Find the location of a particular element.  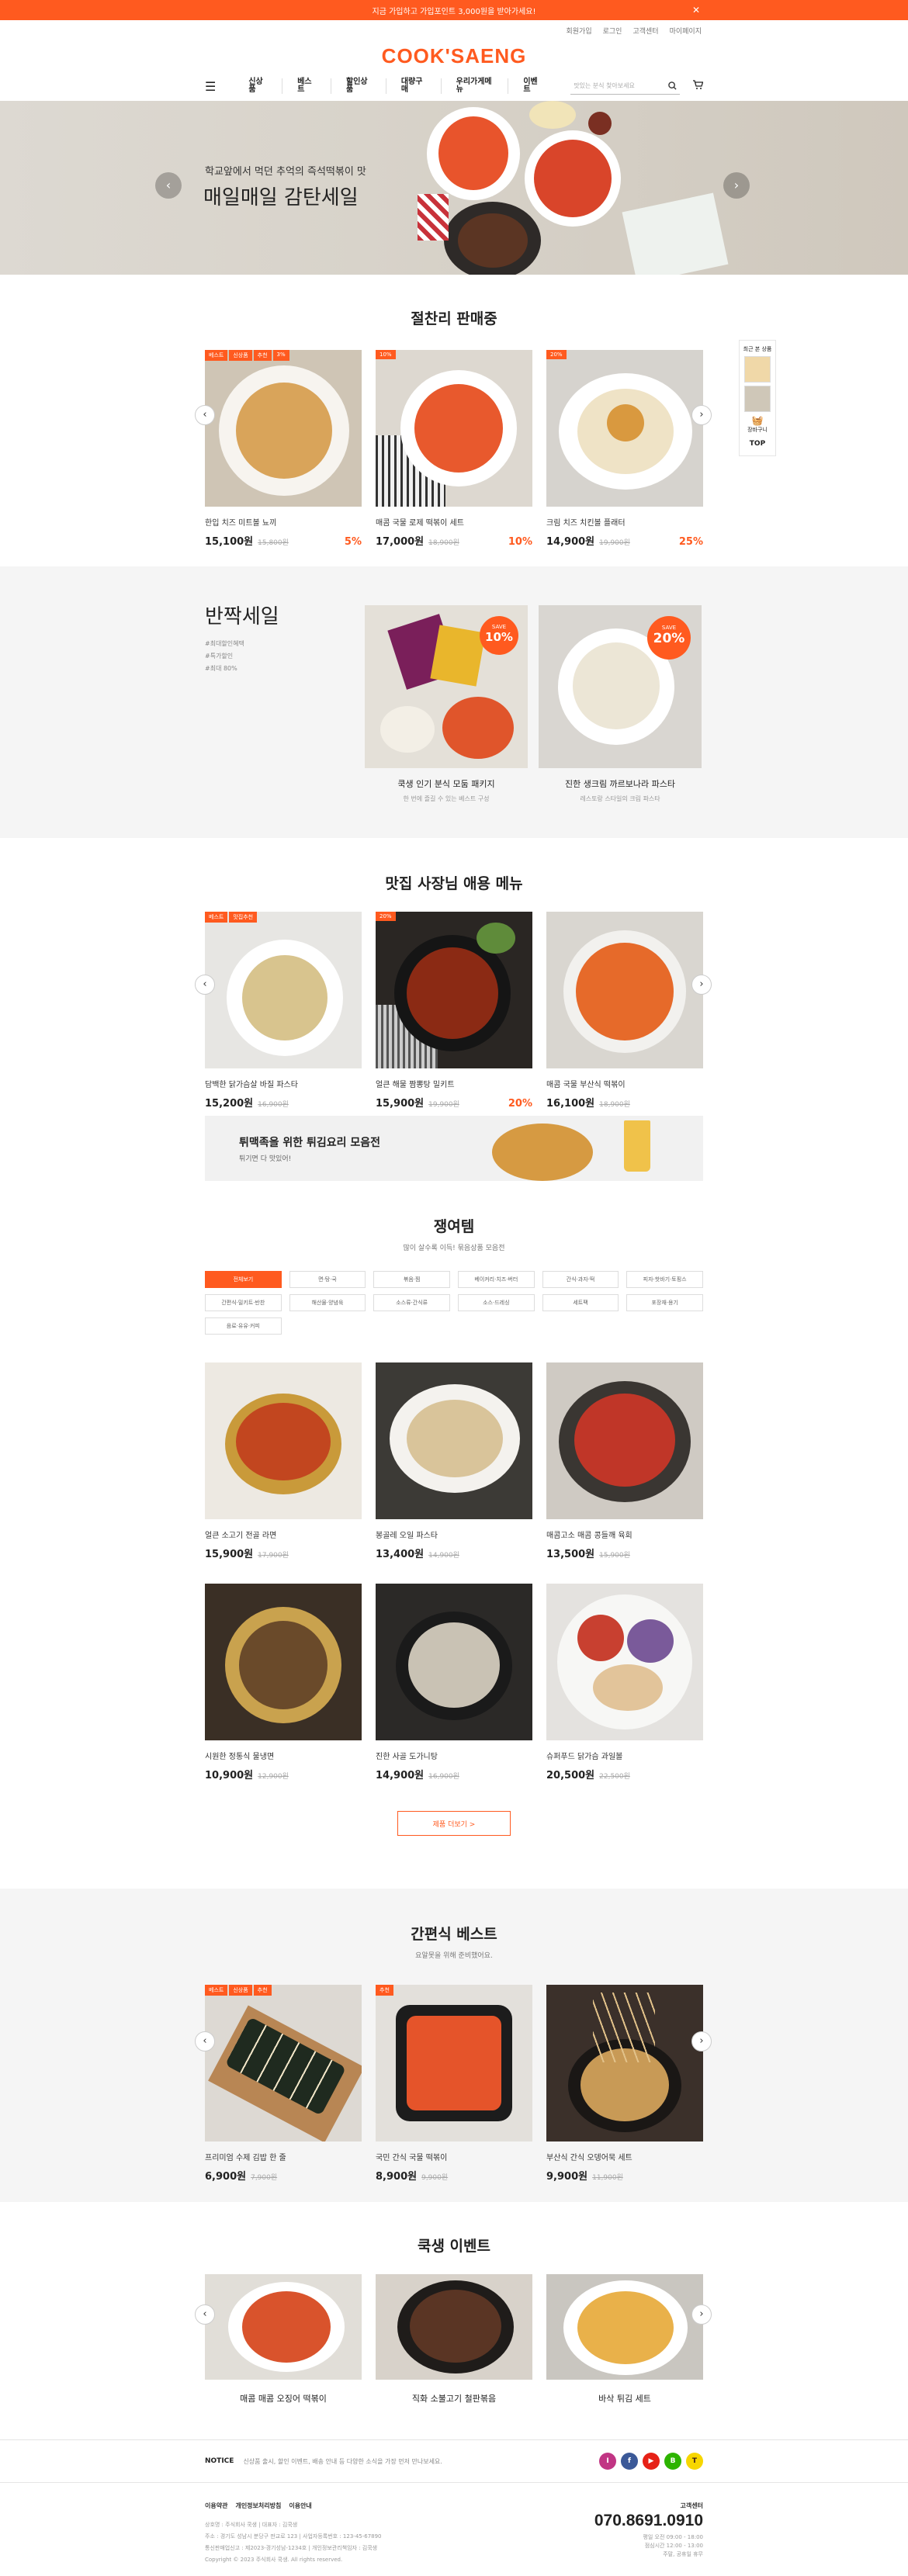

product-card: 시원한 정통식 물냉면 10,900원 12,900원 is located at coordinates (283, 1682).